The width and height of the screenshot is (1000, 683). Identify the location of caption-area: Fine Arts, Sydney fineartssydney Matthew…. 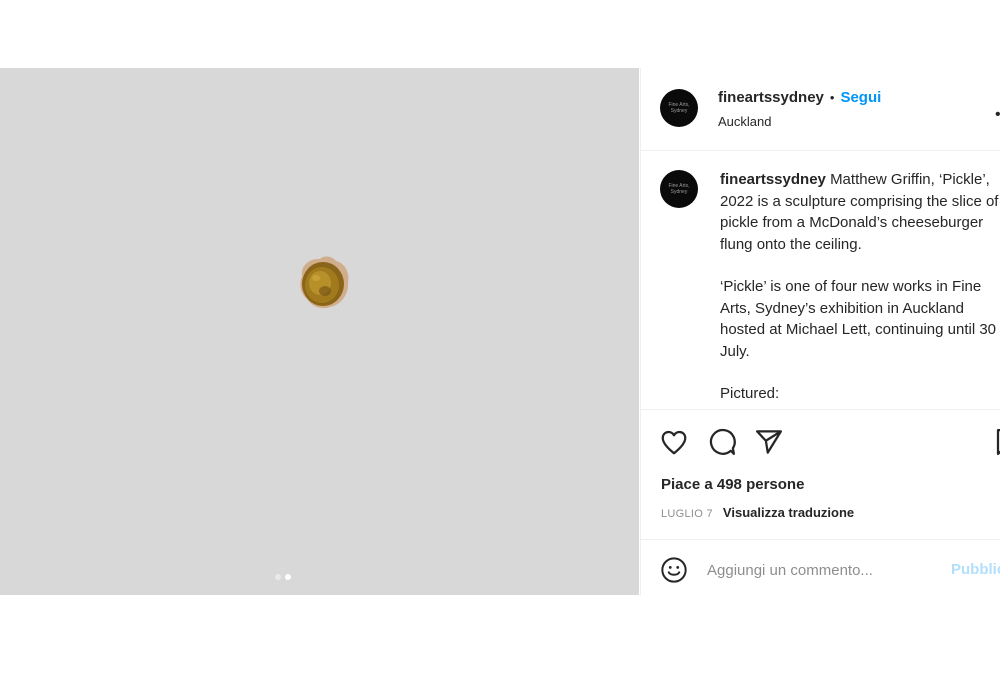
(820, 280).